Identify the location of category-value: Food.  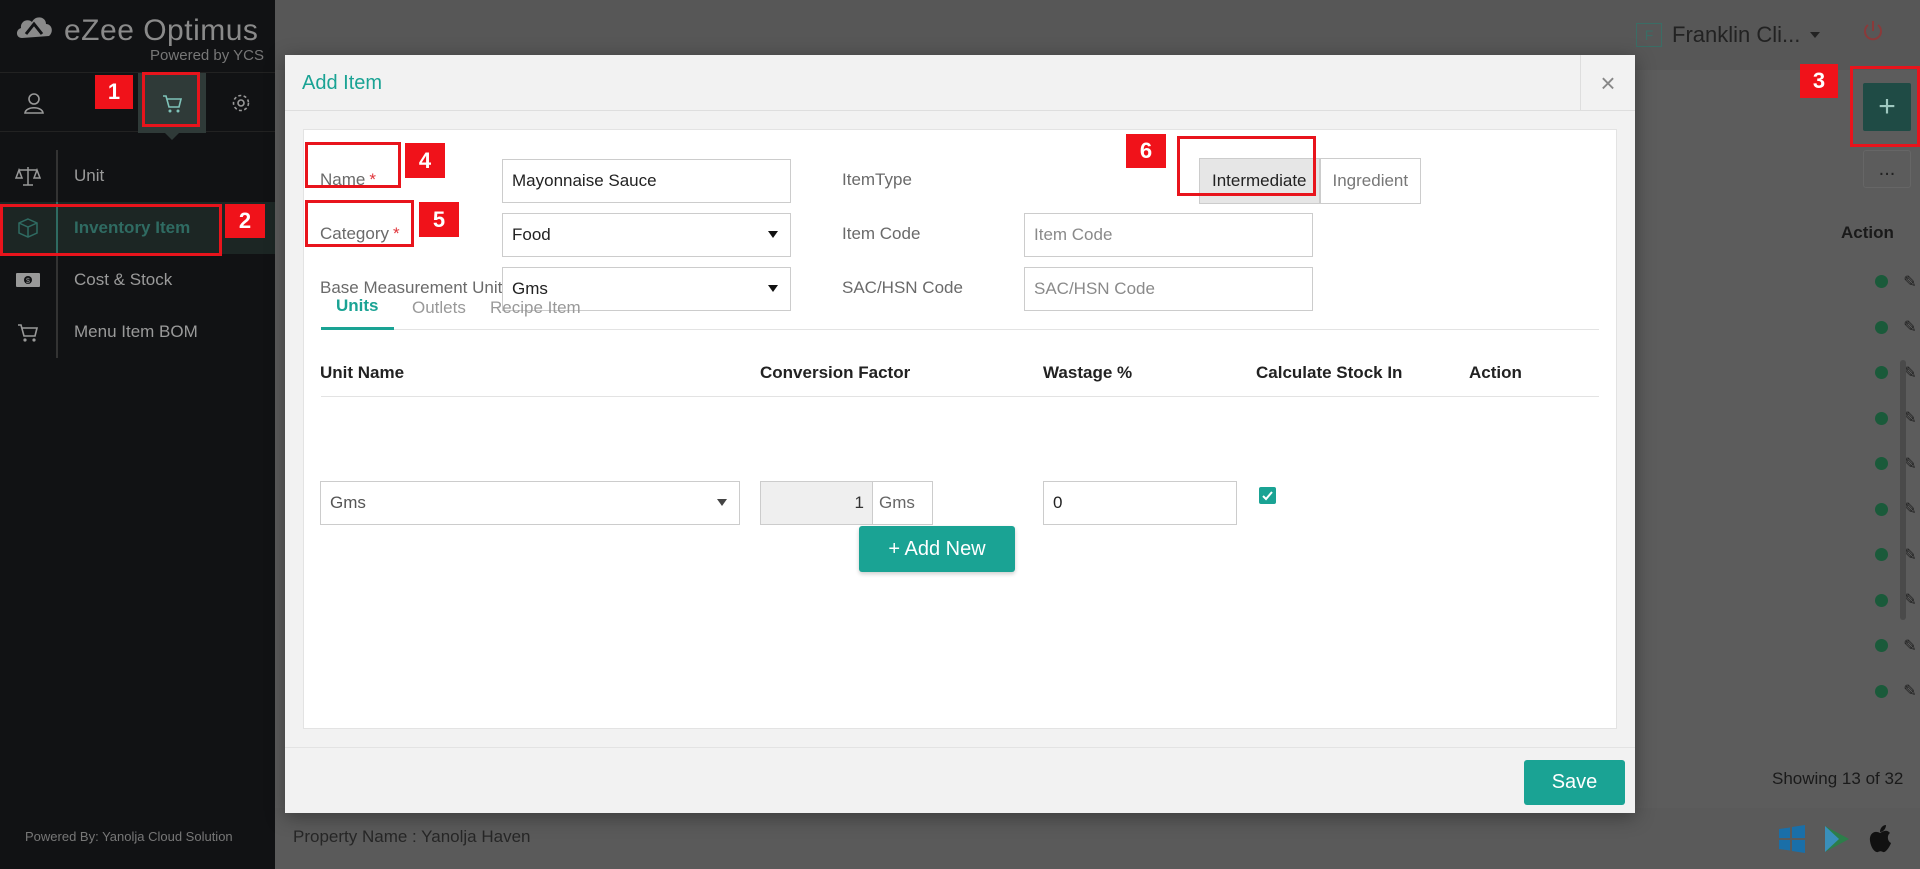
(531, 234).